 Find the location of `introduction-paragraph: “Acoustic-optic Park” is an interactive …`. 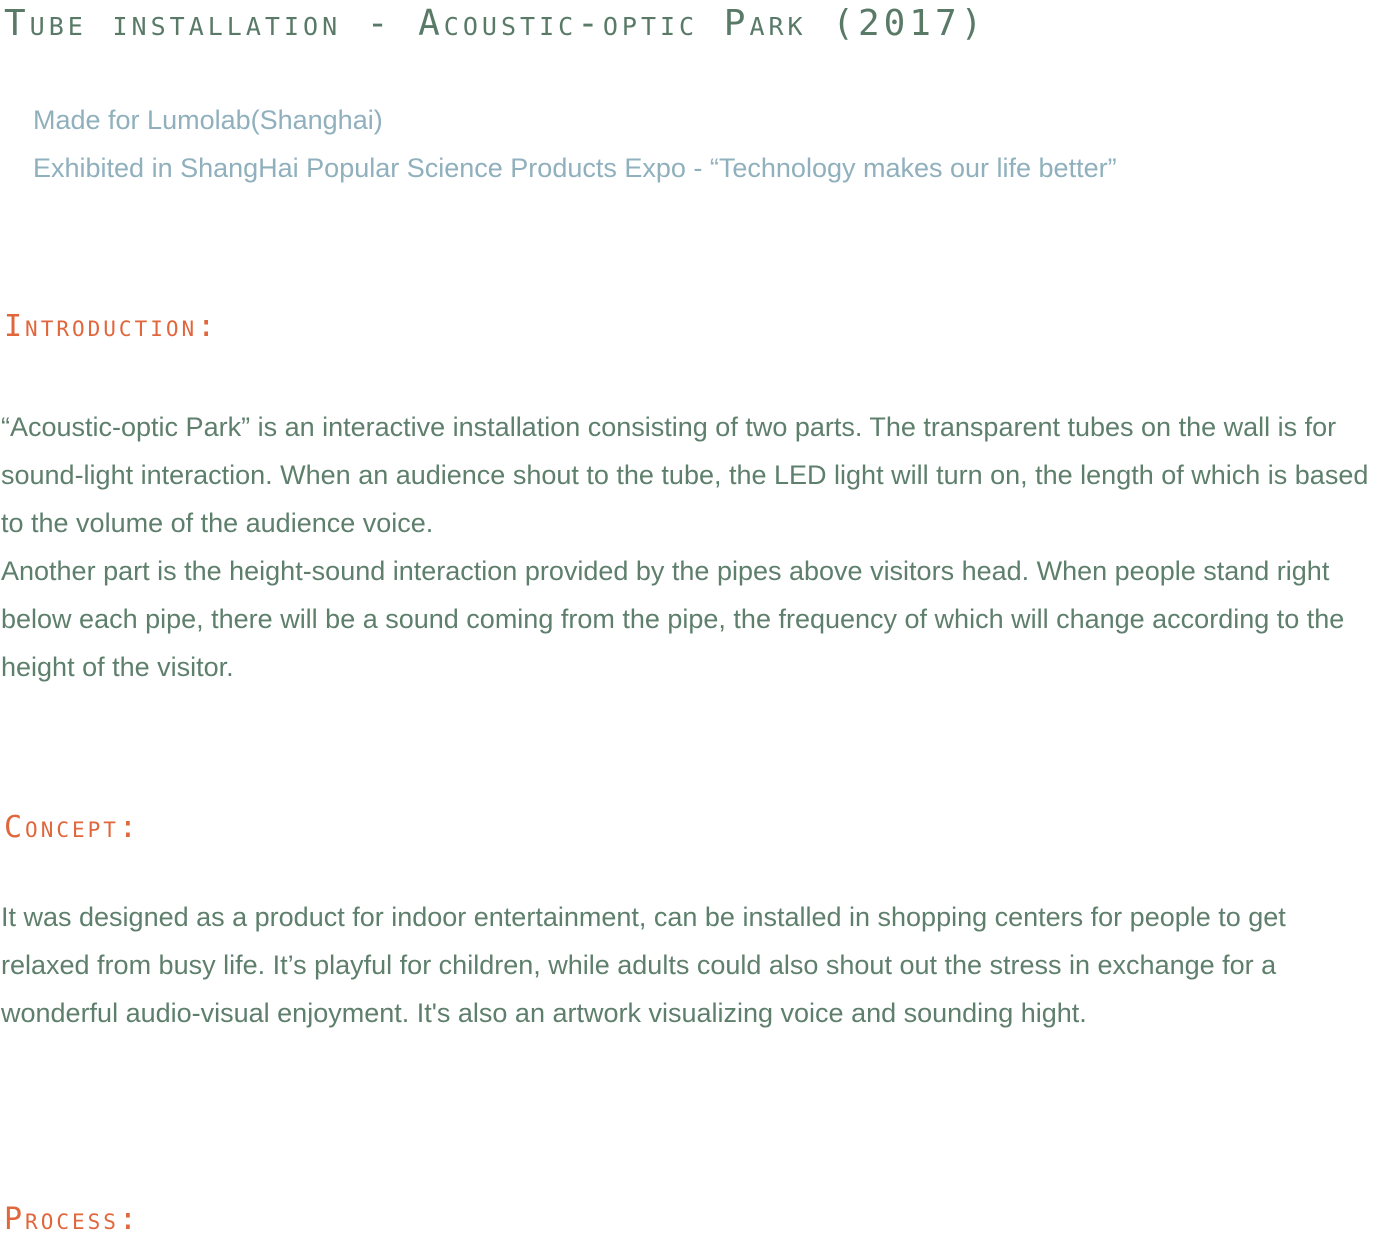

introduction-paragraph: “Acoustic-optic Park” is an interactive … is located at coordinates (685, 475).